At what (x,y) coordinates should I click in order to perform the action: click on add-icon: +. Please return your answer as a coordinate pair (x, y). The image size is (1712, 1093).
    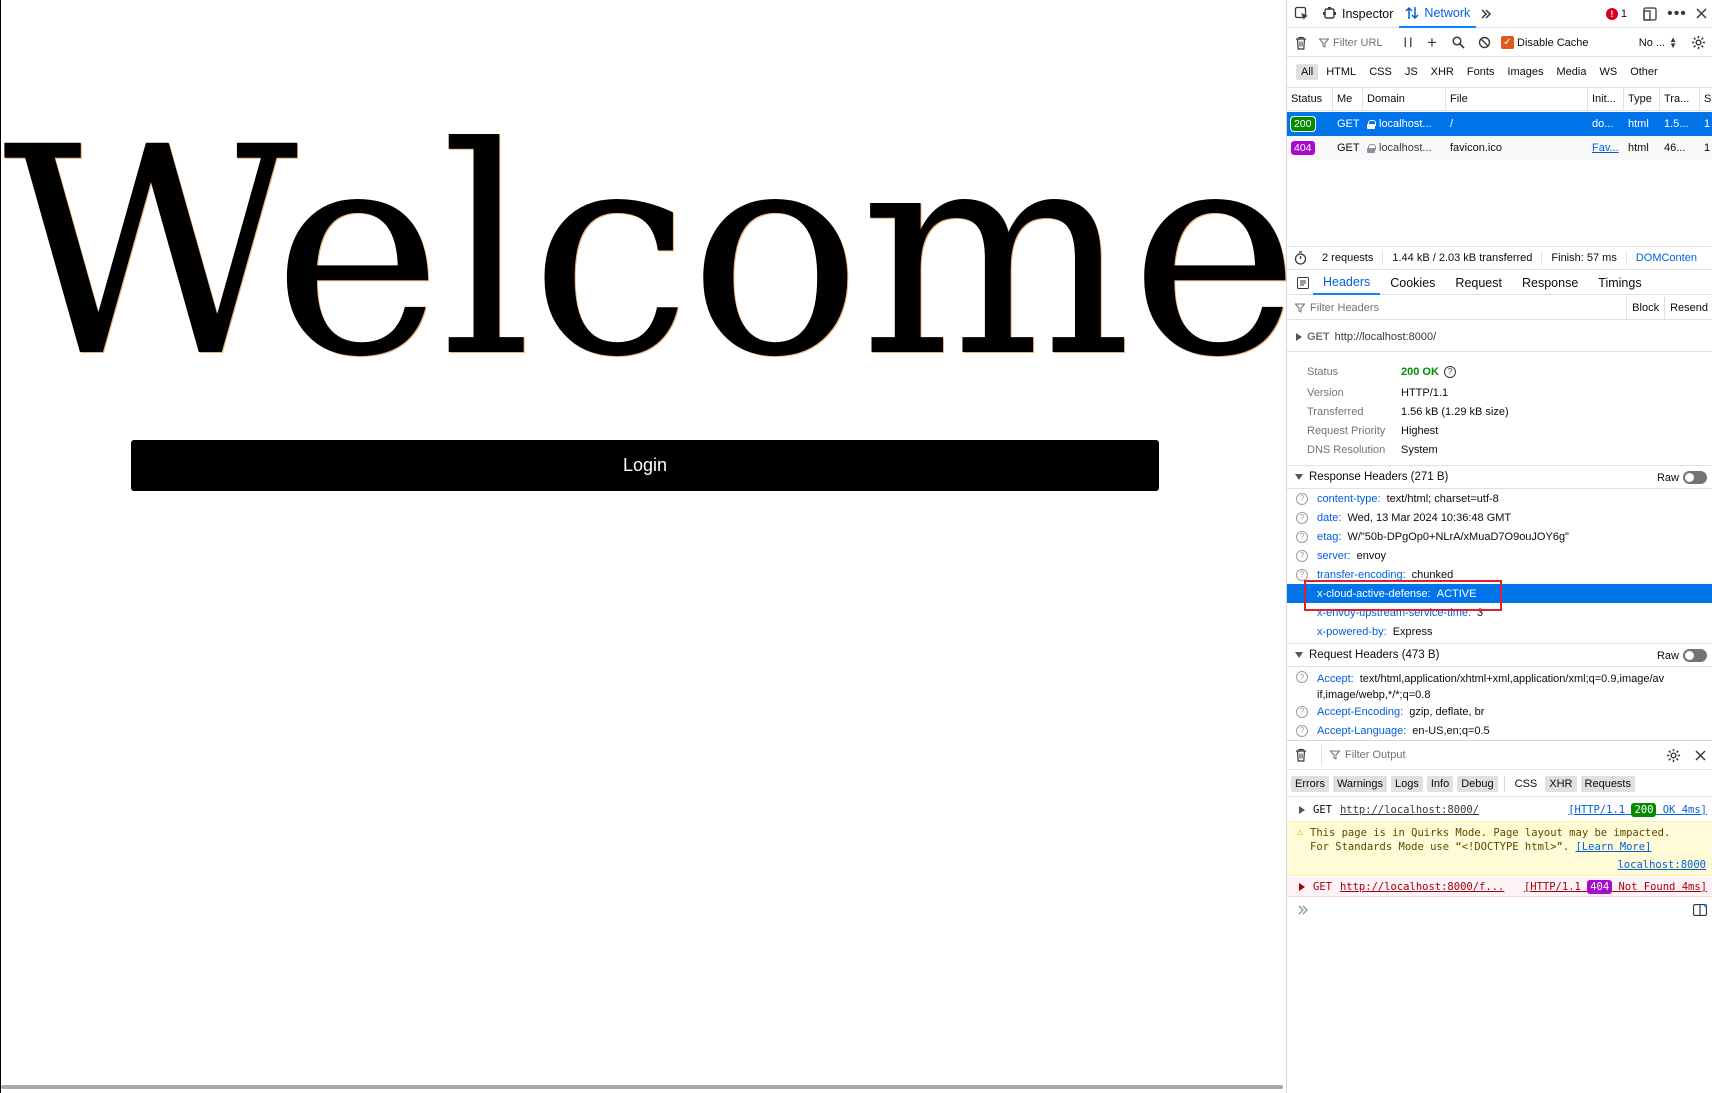
    Looking at the image, I should click on (1432, 43).